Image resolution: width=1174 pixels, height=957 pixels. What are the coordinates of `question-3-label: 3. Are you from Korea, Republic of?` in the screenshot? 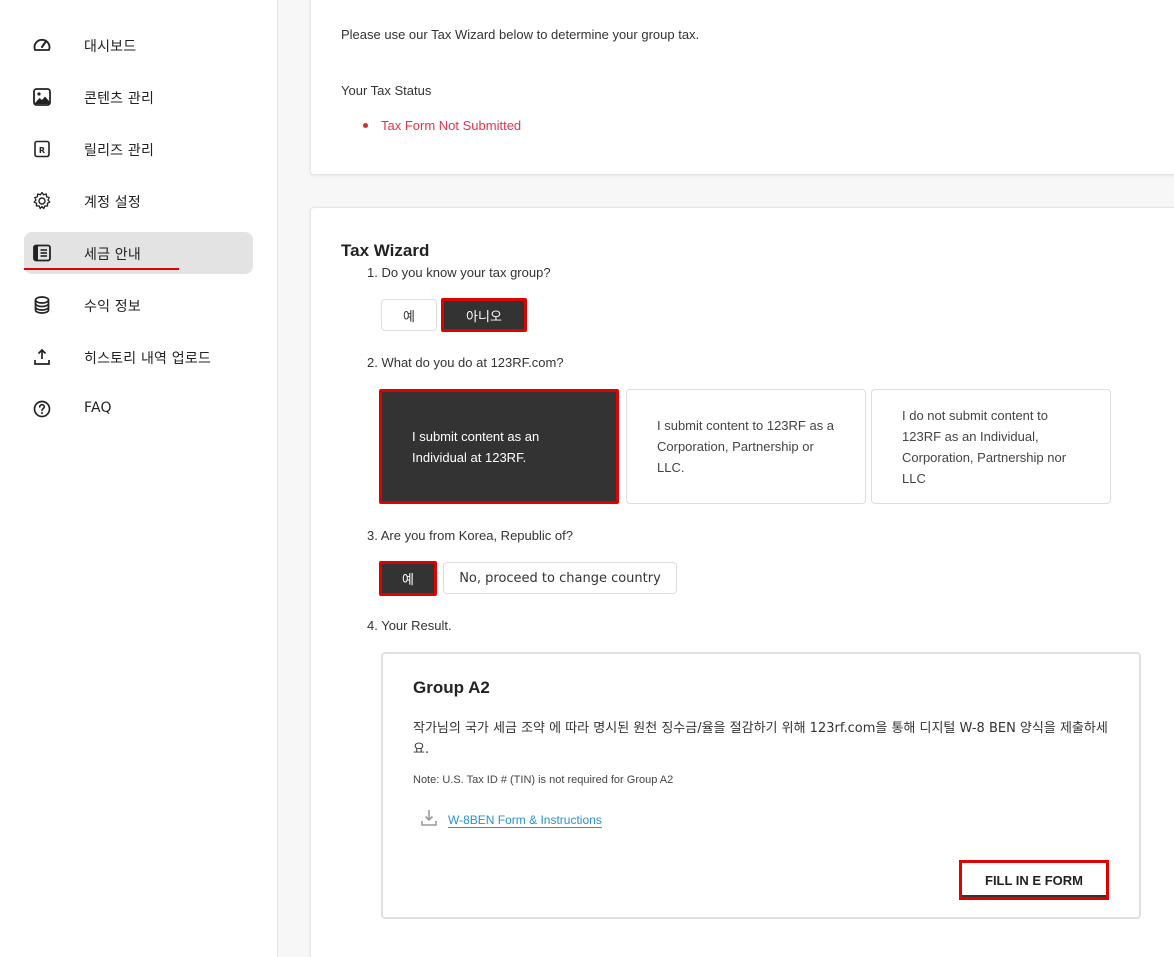 It's located at (470, 535).